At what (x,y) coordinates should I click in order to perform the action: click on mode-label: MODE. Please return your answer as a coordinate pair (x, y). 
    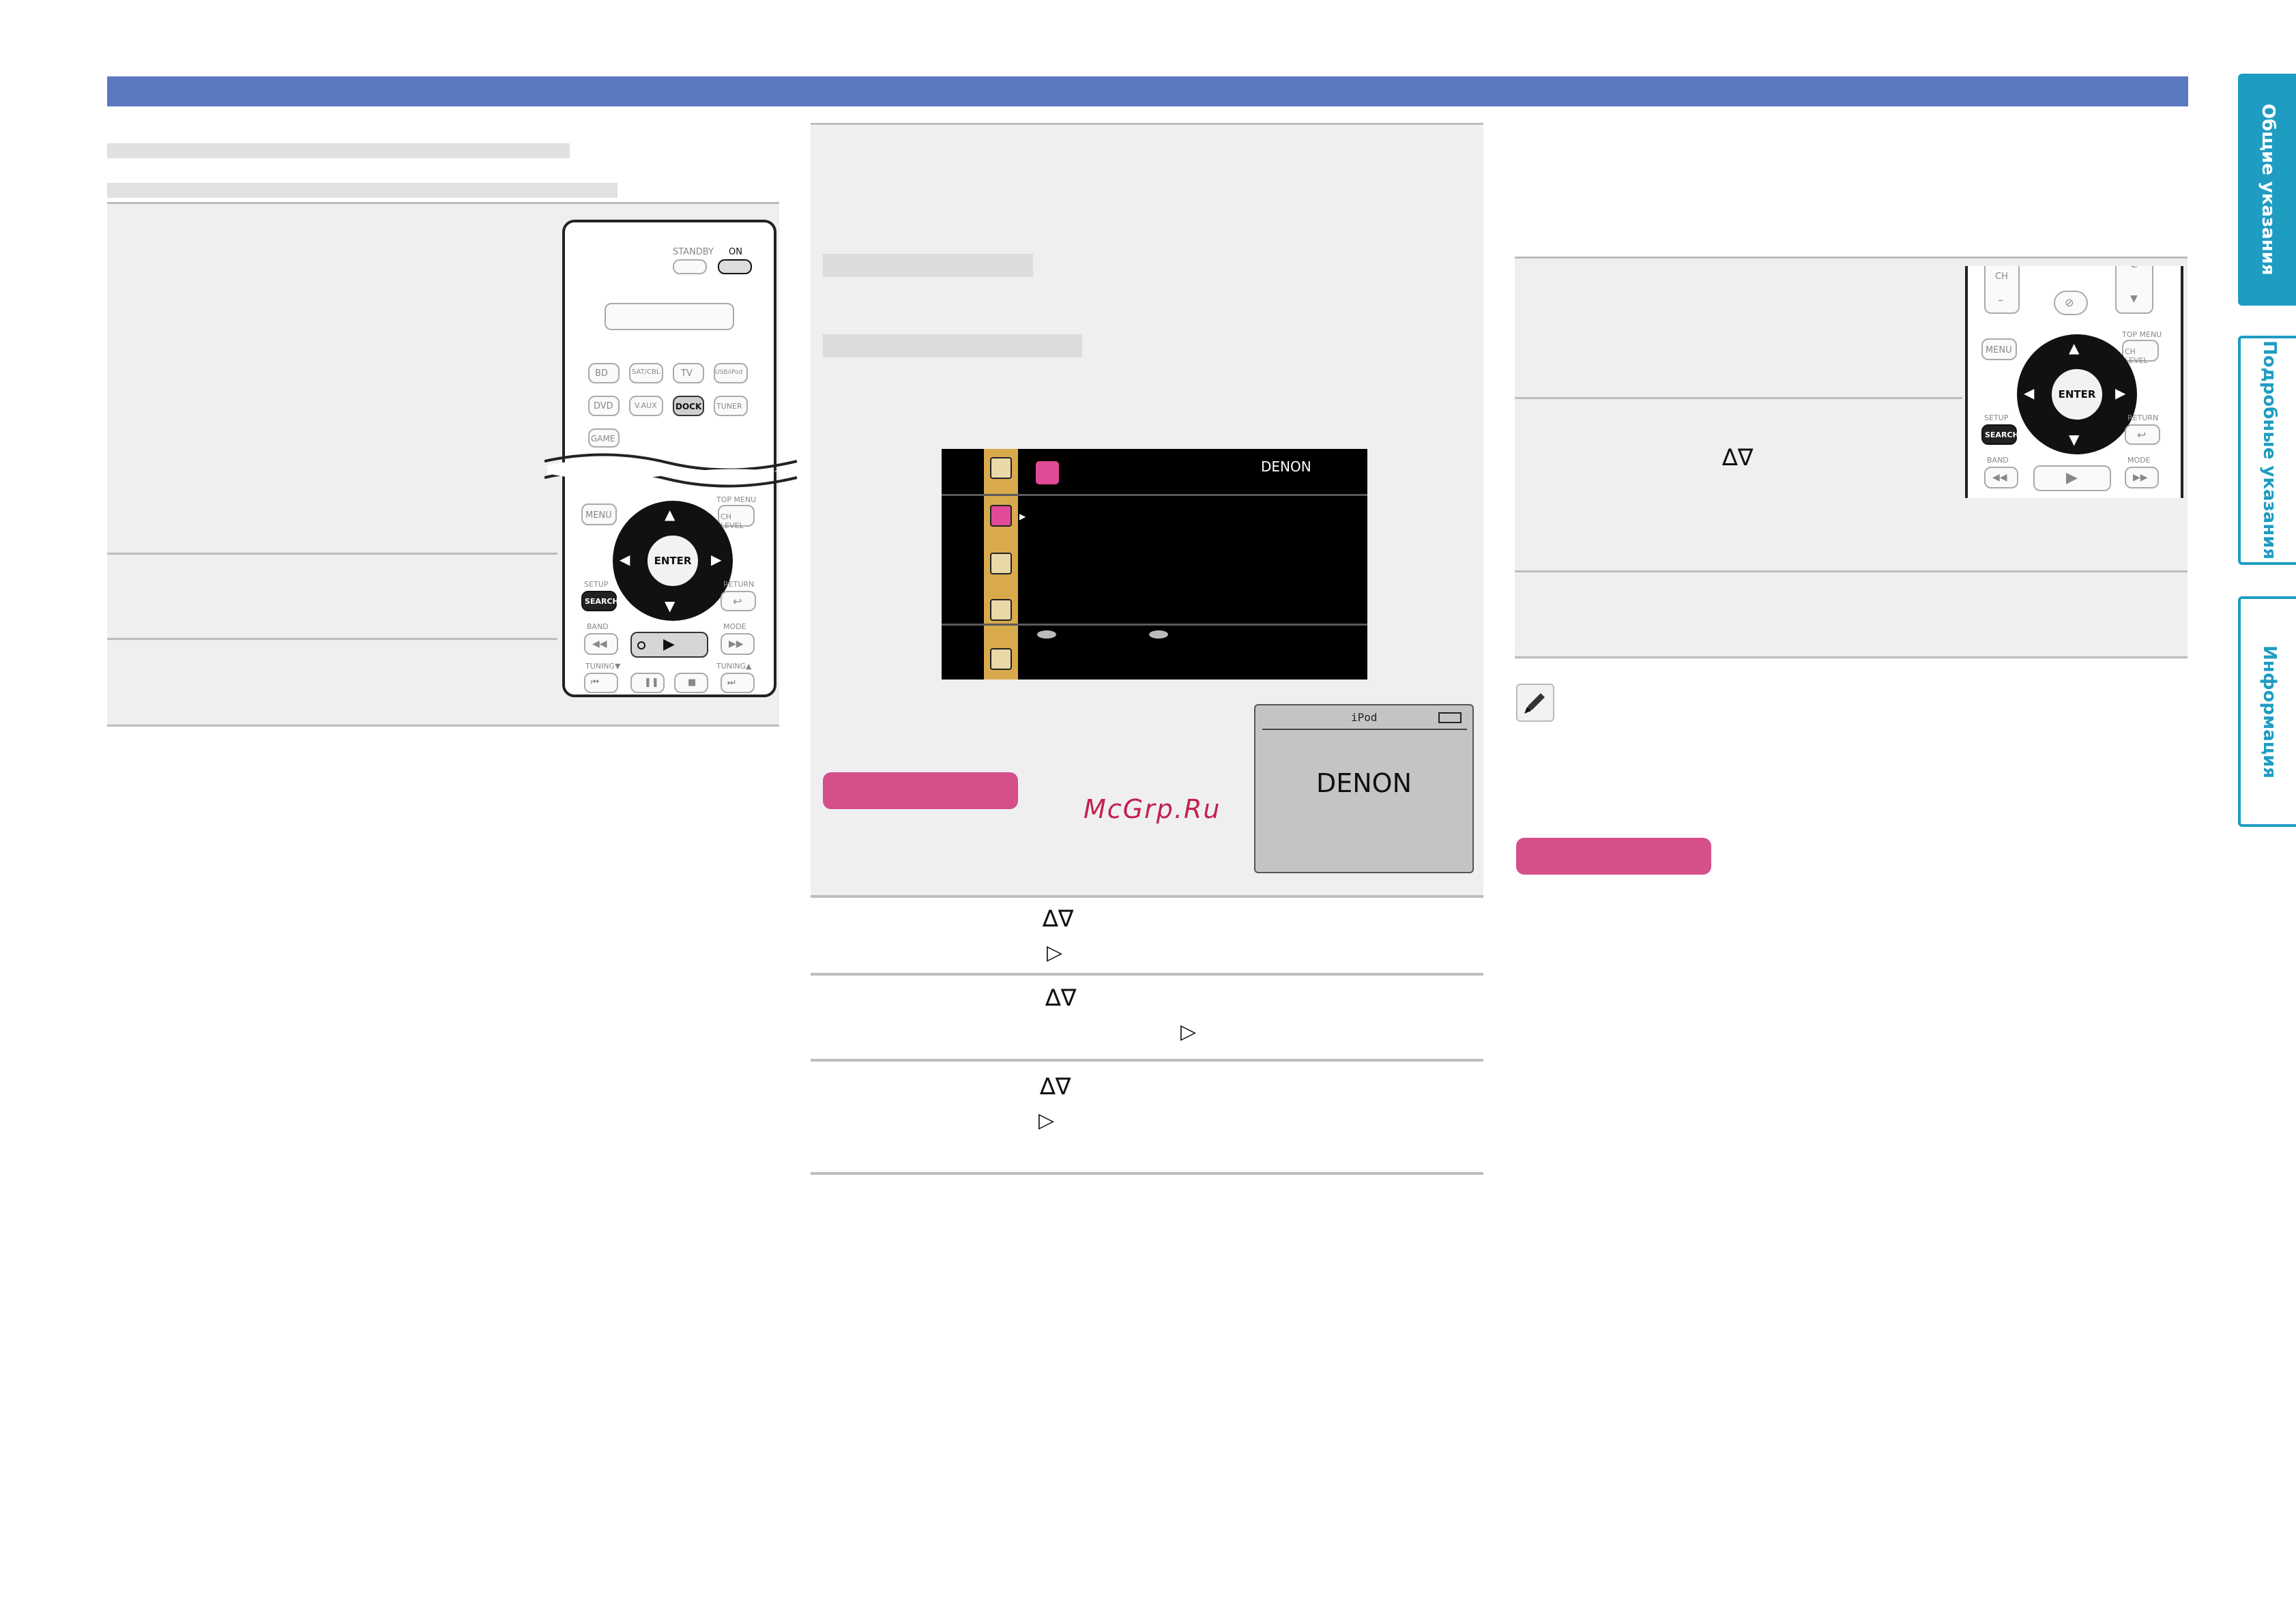
    Looking at the image, I should click on (734, 626).